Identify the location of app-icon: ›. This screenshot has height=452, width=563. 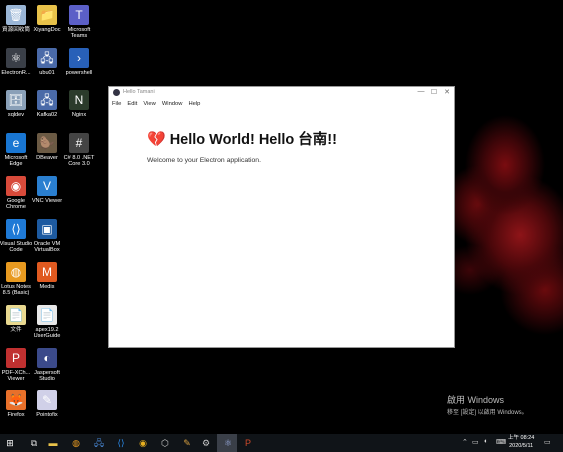
(79, 58).